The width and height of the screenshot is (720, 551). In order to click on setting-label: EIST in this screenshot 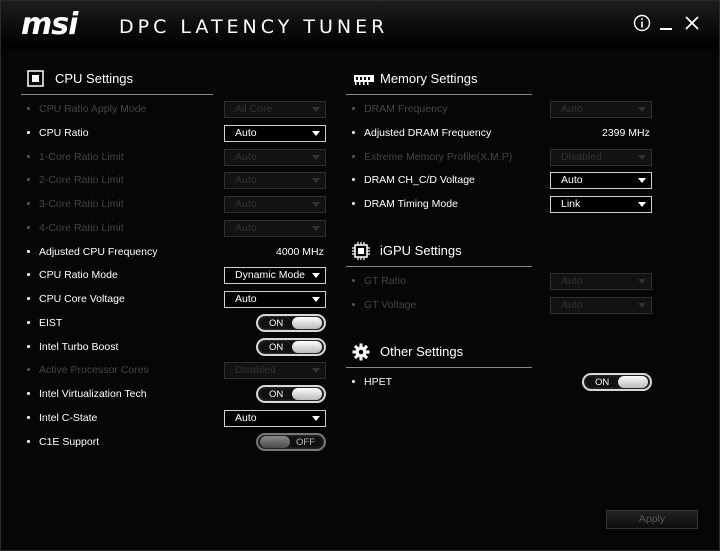, I will do `click(51, 322)`.